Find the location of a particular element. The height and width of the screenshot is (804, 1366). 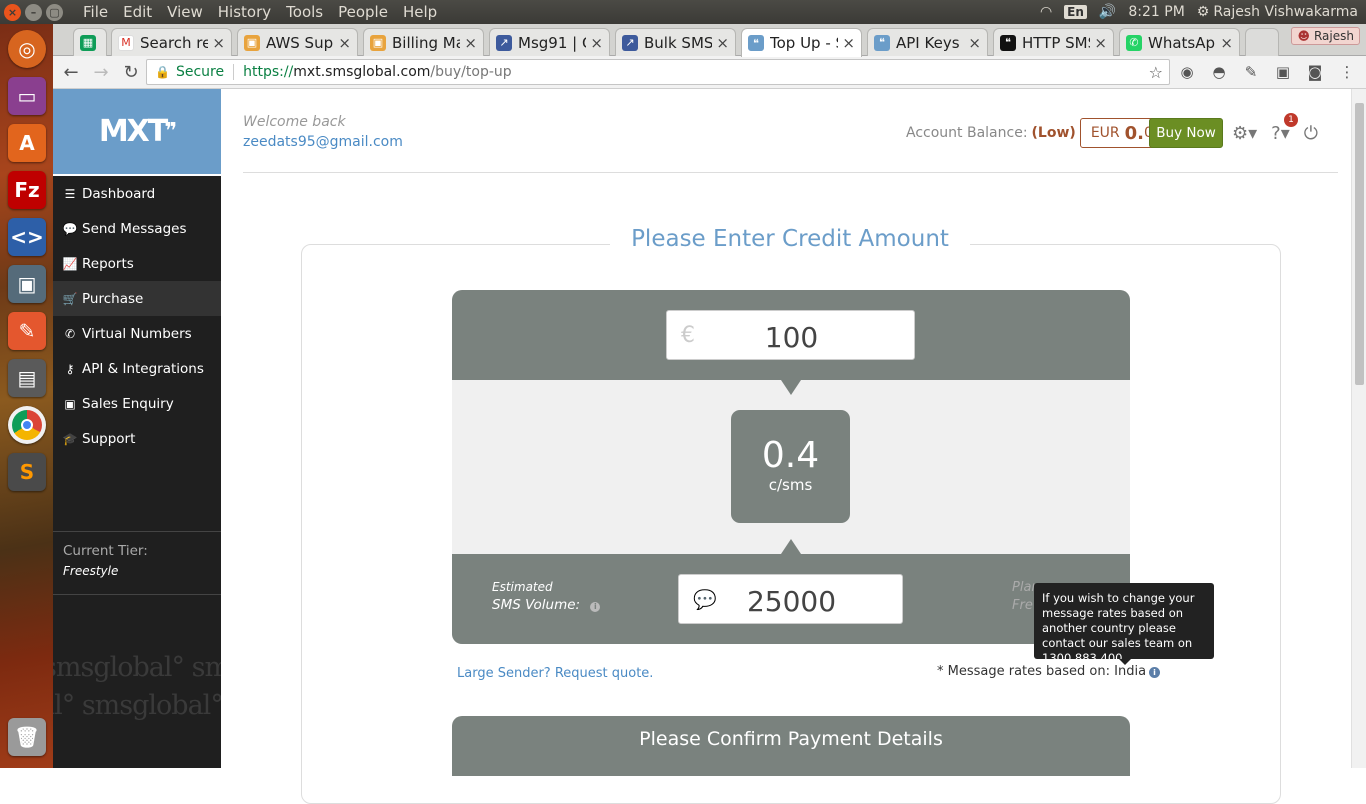

tab-9: ✆ WhatsAp × is located at coordinates (1179, 42).